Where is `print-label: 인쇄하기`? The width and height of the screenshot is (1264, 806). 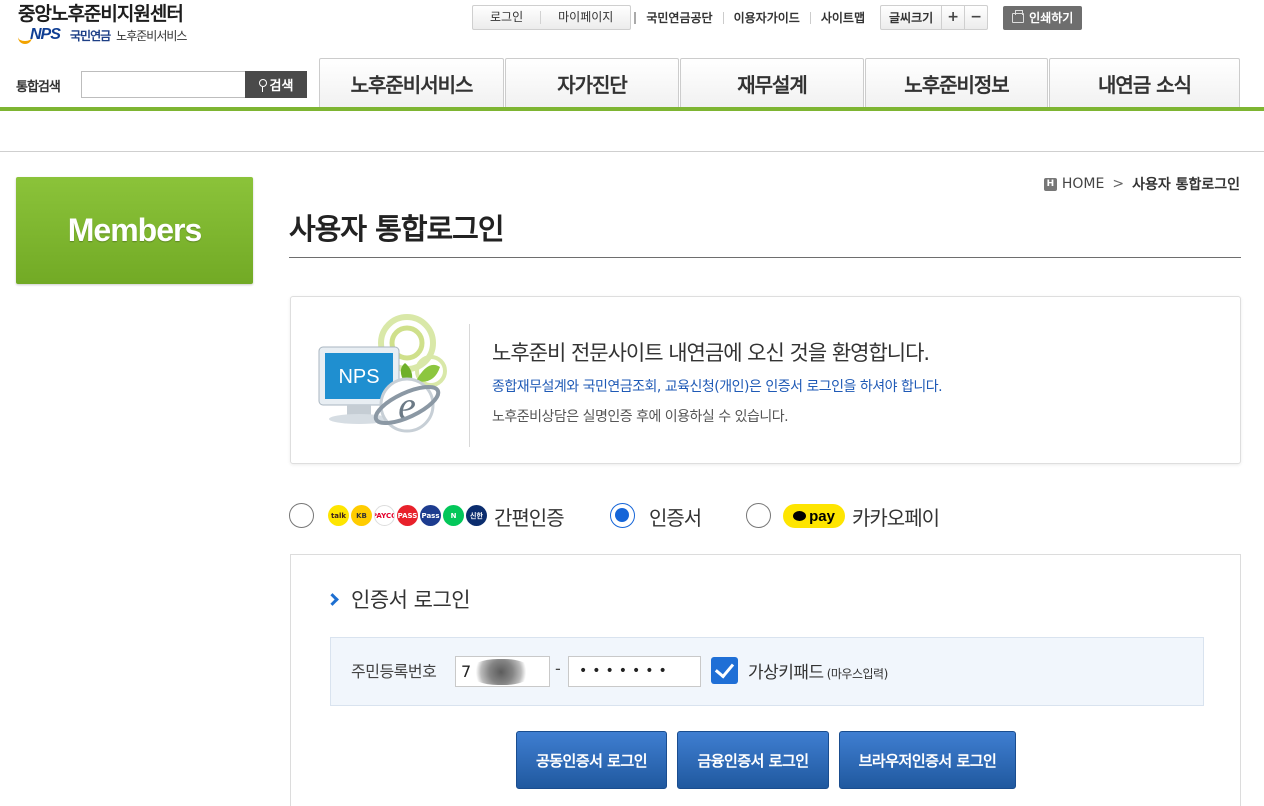 print-label: 인쇄하기 is located at coordinates (1051, 18).